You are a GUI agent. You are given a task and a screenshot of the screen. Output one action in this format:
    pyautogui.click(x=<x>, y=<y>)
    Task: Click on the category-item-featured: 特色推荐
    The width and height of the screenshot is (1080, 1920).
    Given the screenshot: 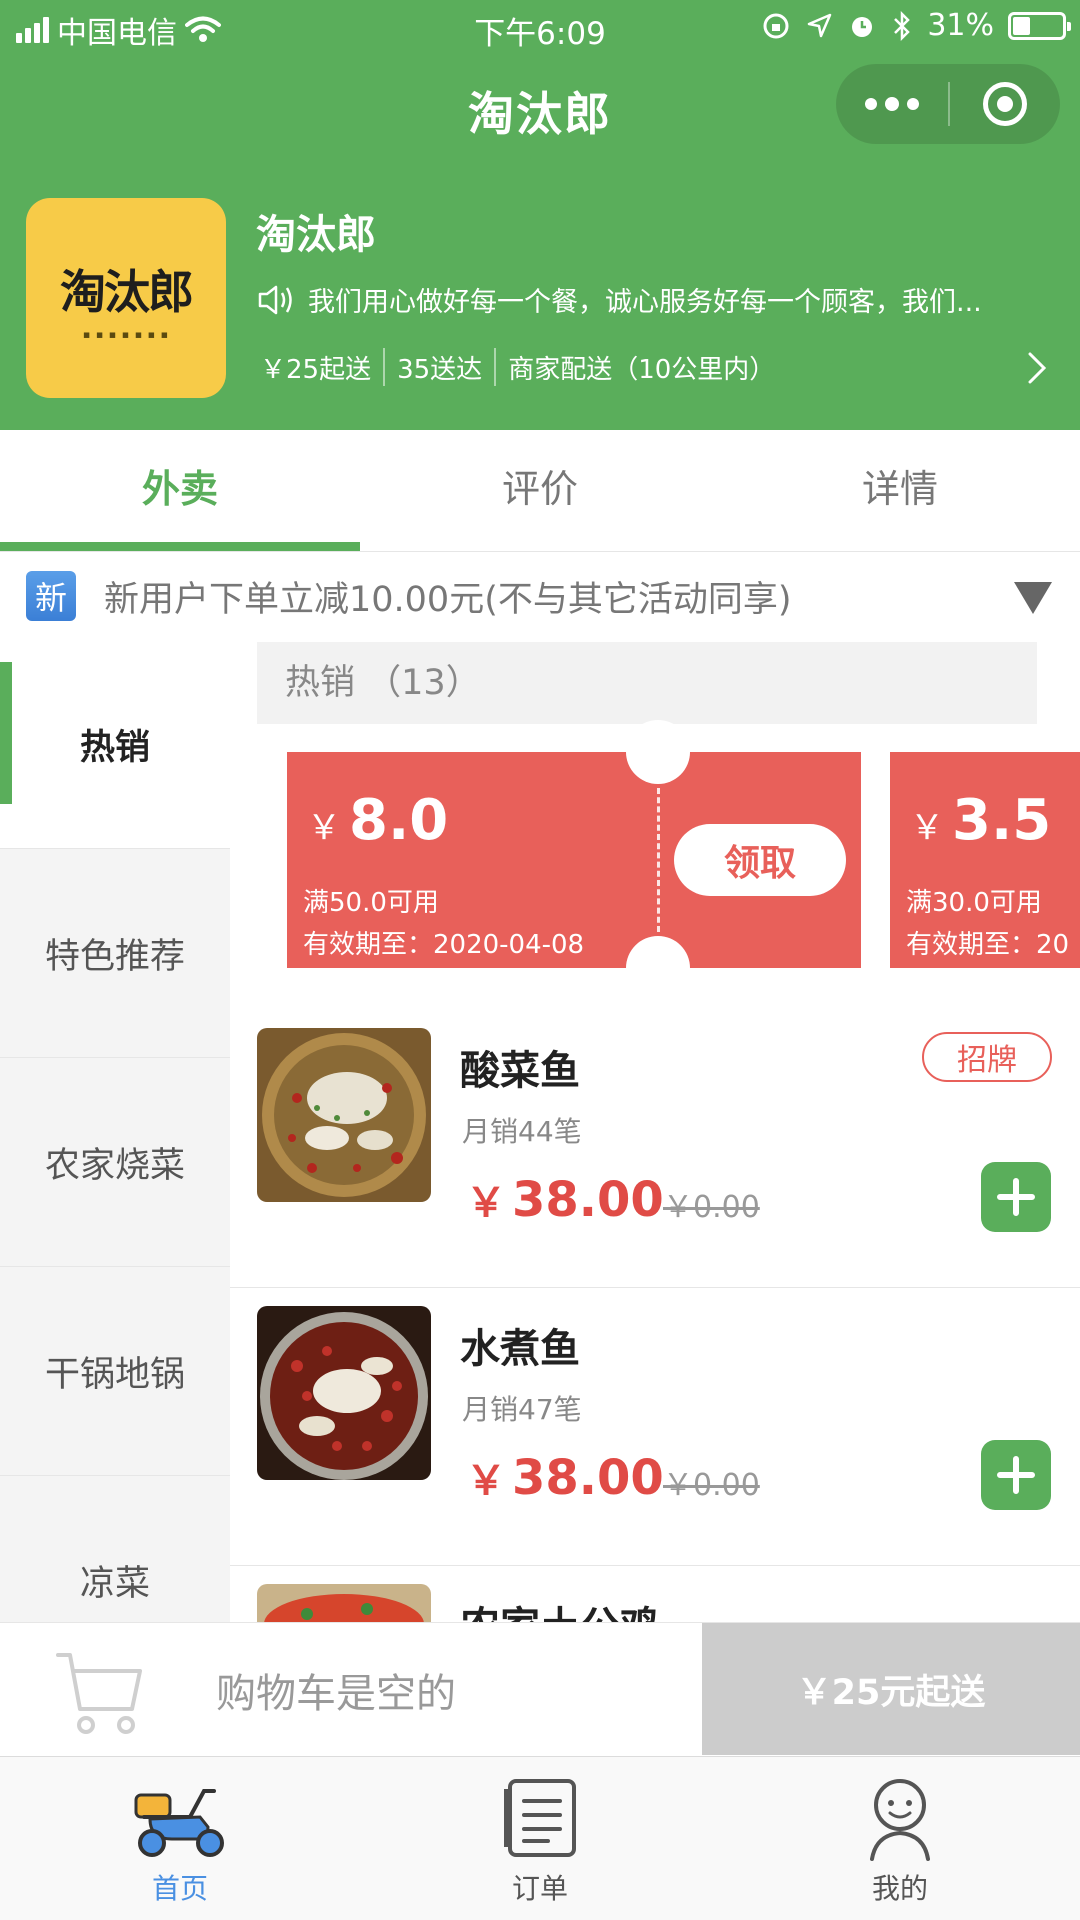 What is the action you would take?
    pyautogui.click(x=115, y=953)
    